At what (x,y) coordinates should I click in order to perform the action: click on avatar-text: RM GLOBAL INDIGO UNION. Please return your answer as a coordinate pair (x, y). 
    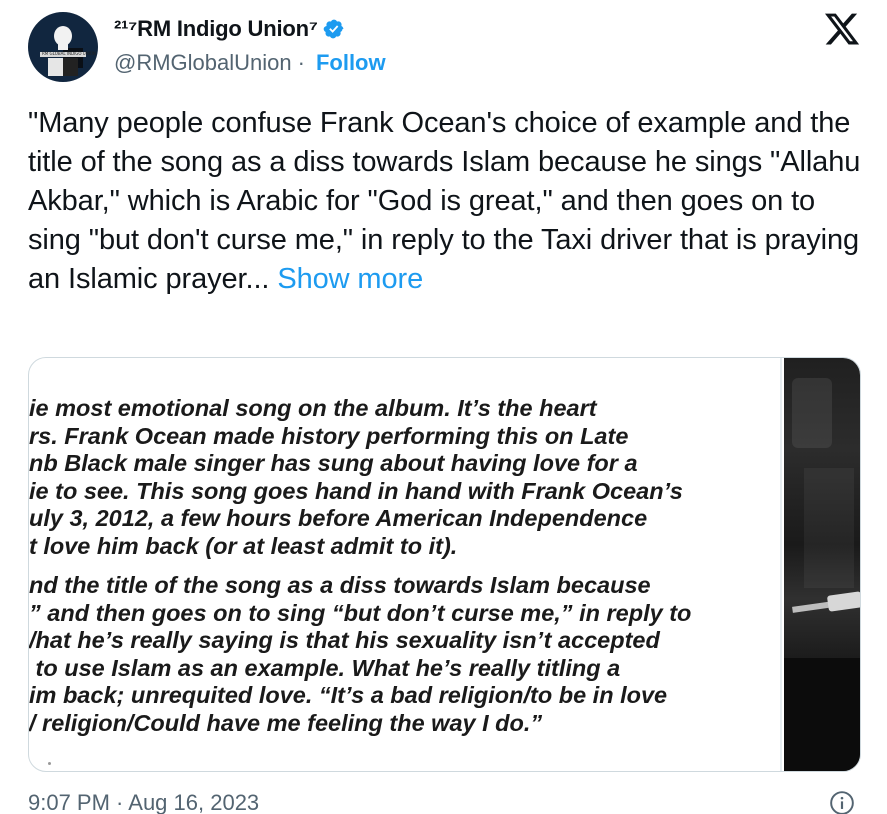
    Looking at the image, I should click on (69, 53).